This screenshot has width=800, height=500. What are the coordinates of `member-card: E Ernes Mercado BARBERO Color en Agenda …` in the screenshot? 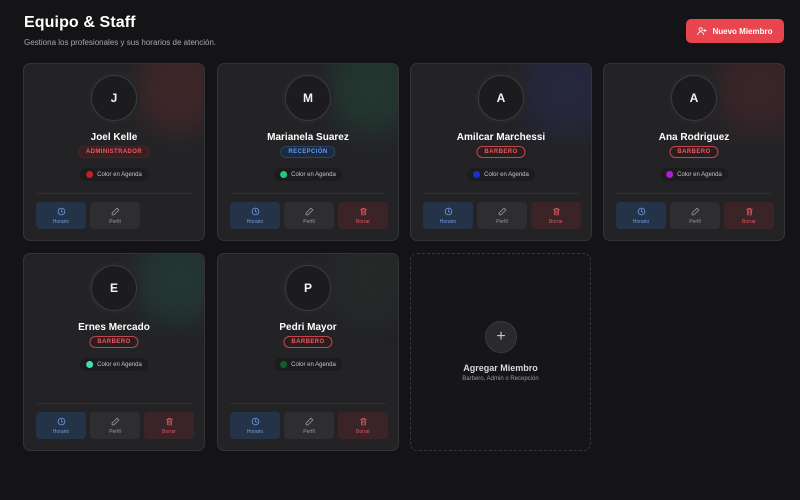 It's located at (114, 352).